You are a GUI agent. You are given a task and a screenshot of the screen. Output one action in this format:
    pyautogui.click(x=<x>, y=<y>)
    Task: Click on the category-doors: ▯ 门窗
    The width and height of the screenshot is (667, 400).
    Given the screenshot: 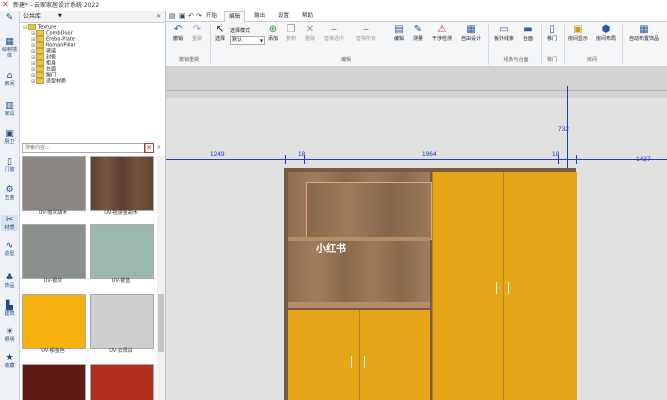 What is the action you would take?
    pyautogui.click(x=9, y=165)
    